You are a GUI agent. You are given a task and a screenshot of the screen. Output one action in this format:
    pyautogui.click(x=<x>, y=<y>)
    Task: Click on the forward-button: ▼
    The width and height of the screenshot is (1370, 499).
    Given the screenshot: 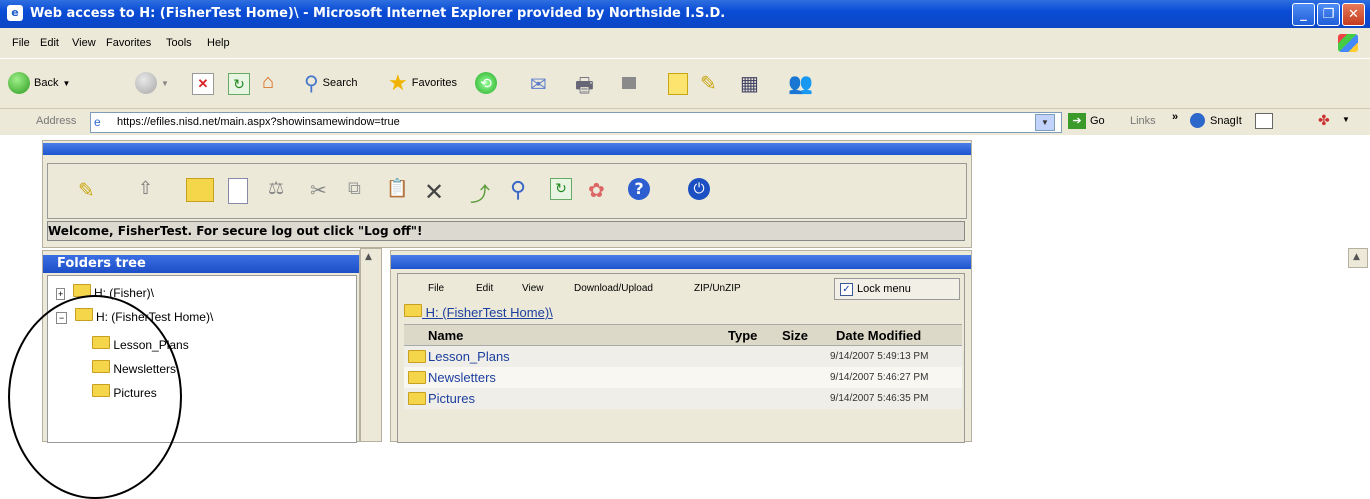 What is the action you would take?
    pyautogui.click(x=152, y=83)
    